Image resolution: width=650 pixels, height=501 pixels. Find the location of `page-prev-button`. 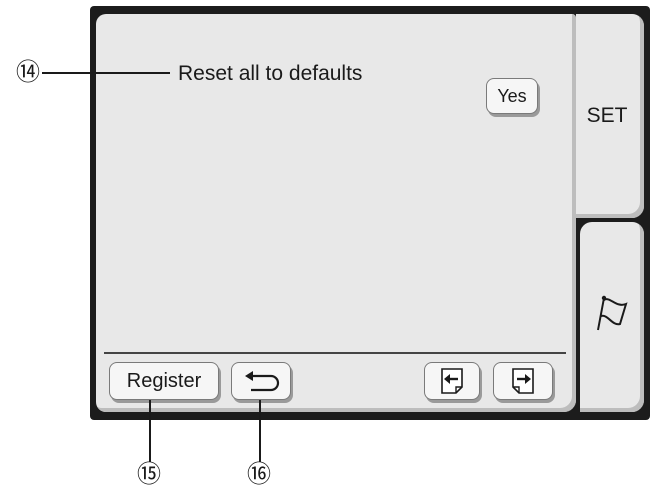

page-prev-button is located at coordinates (452, 381).